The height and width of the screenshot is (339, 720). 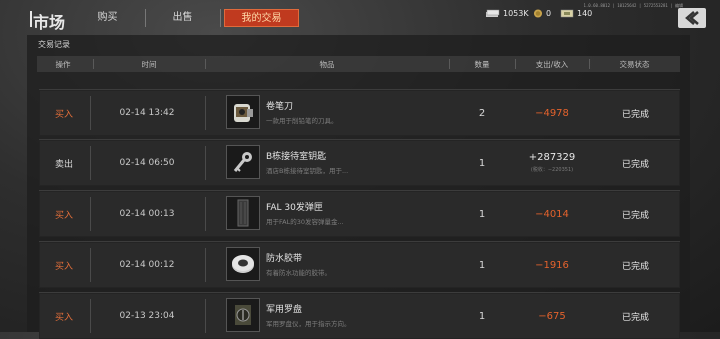 What do you see at coordinates (308, 324) in the screenshot?
I see `item-description: 军用罗盘仪，用于指示方向。` at bounding box center [308, 324].